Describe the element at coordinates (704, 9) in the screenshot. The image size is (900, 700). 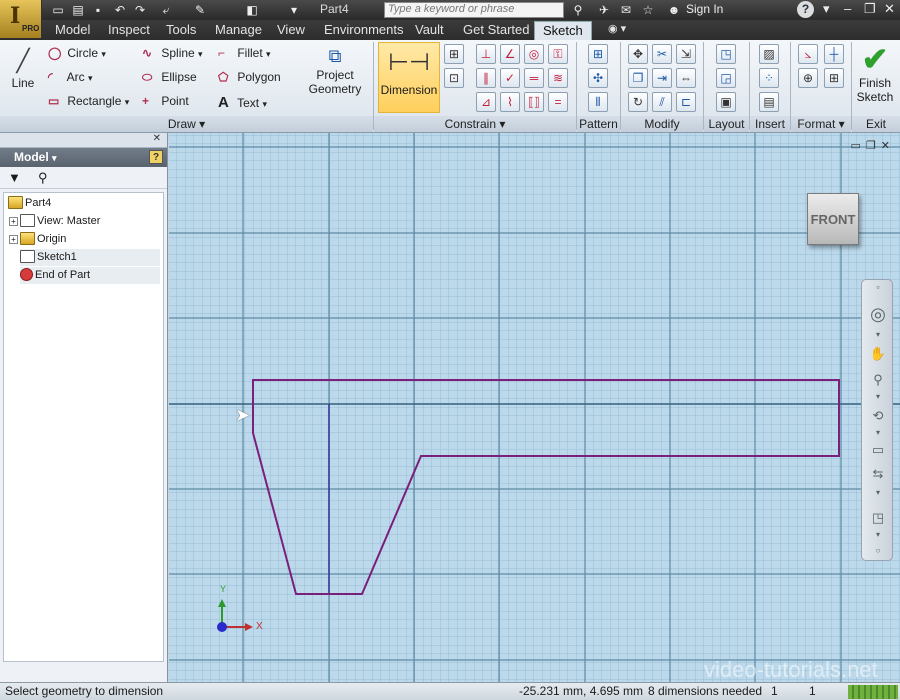
I see `sign-in-link: Sign In` at that location.